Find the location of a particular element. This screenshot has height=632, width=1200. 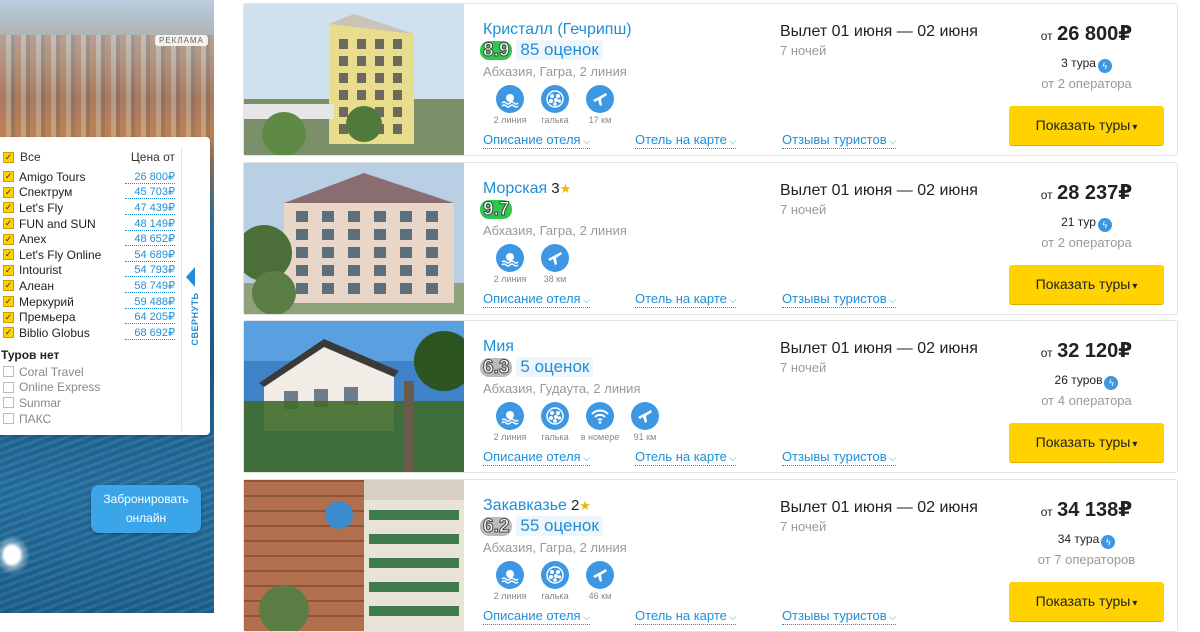

rating-badge: 6.2 is located at coordinates (496, 526).